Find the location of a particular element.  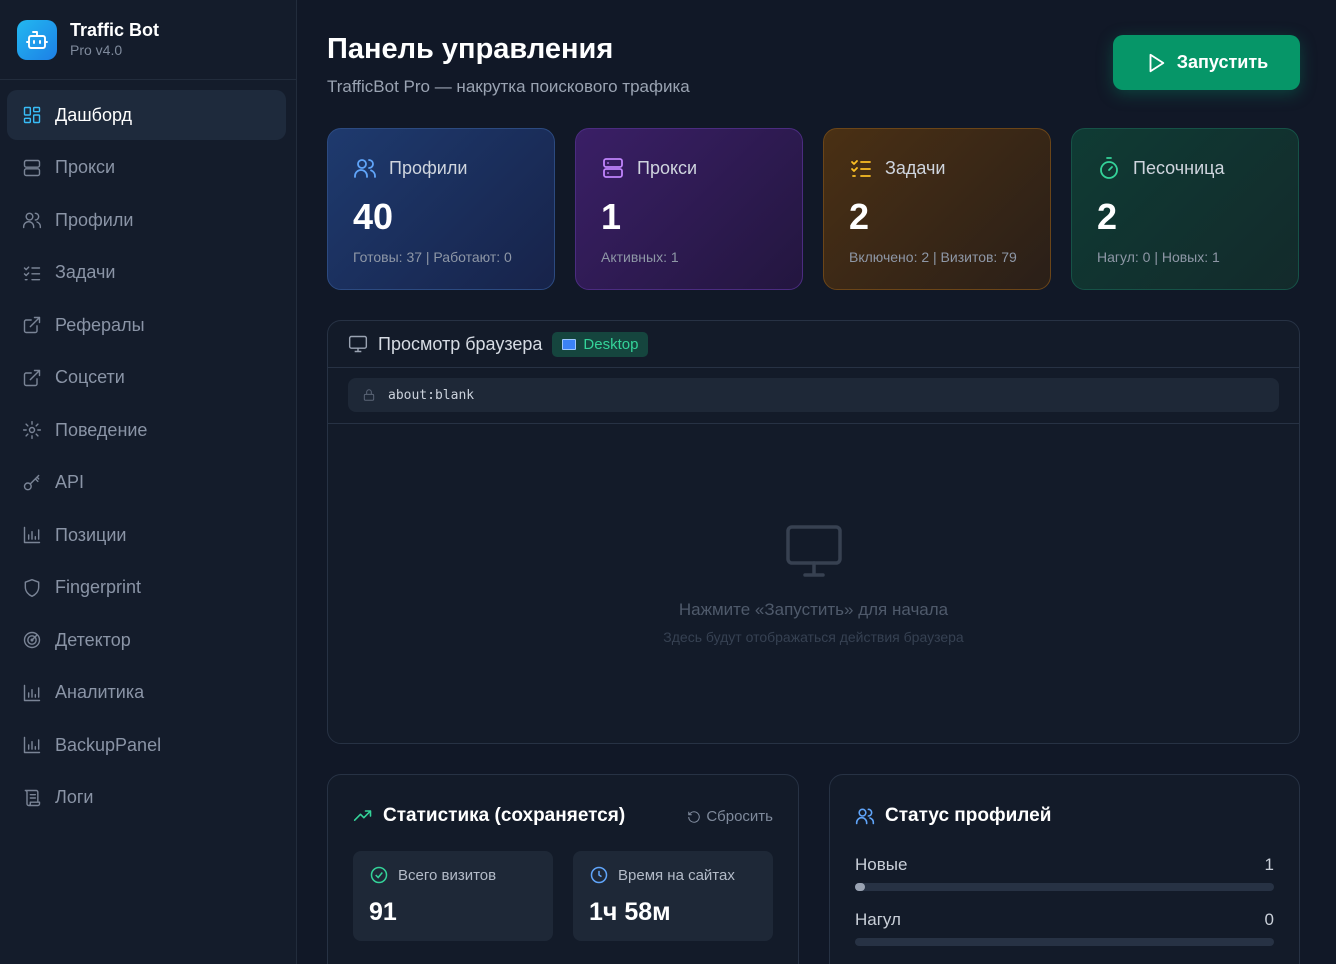

card-label: Задачи is located at coordinates (915, 167).